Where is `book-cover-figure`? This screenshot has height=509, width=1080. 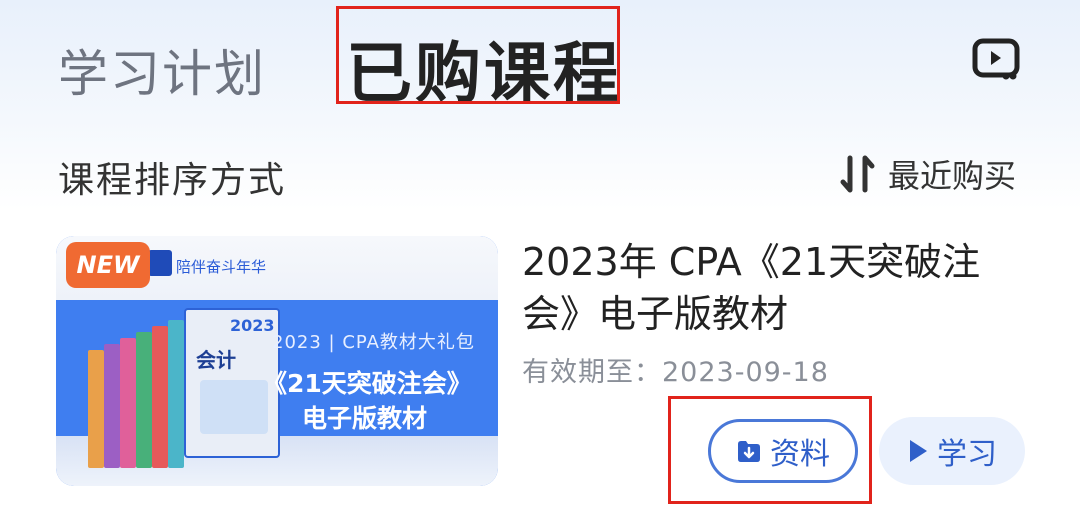
book-cover-figure is located at coordinates (234, 407).